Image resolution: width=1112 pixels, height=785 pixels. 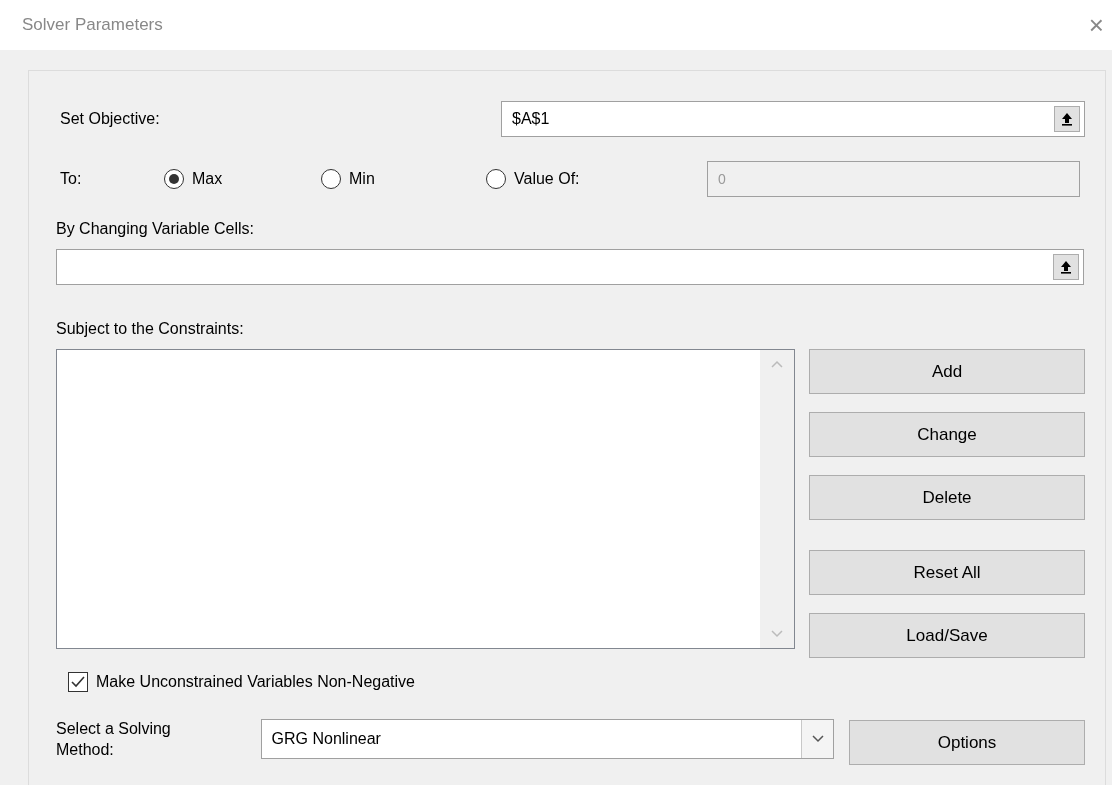 What do you see at coordinates (547, 738) in the screenshot?
I see `solving-method-dropdown: GRG Nonlinear` at bounding box center [547, 738].